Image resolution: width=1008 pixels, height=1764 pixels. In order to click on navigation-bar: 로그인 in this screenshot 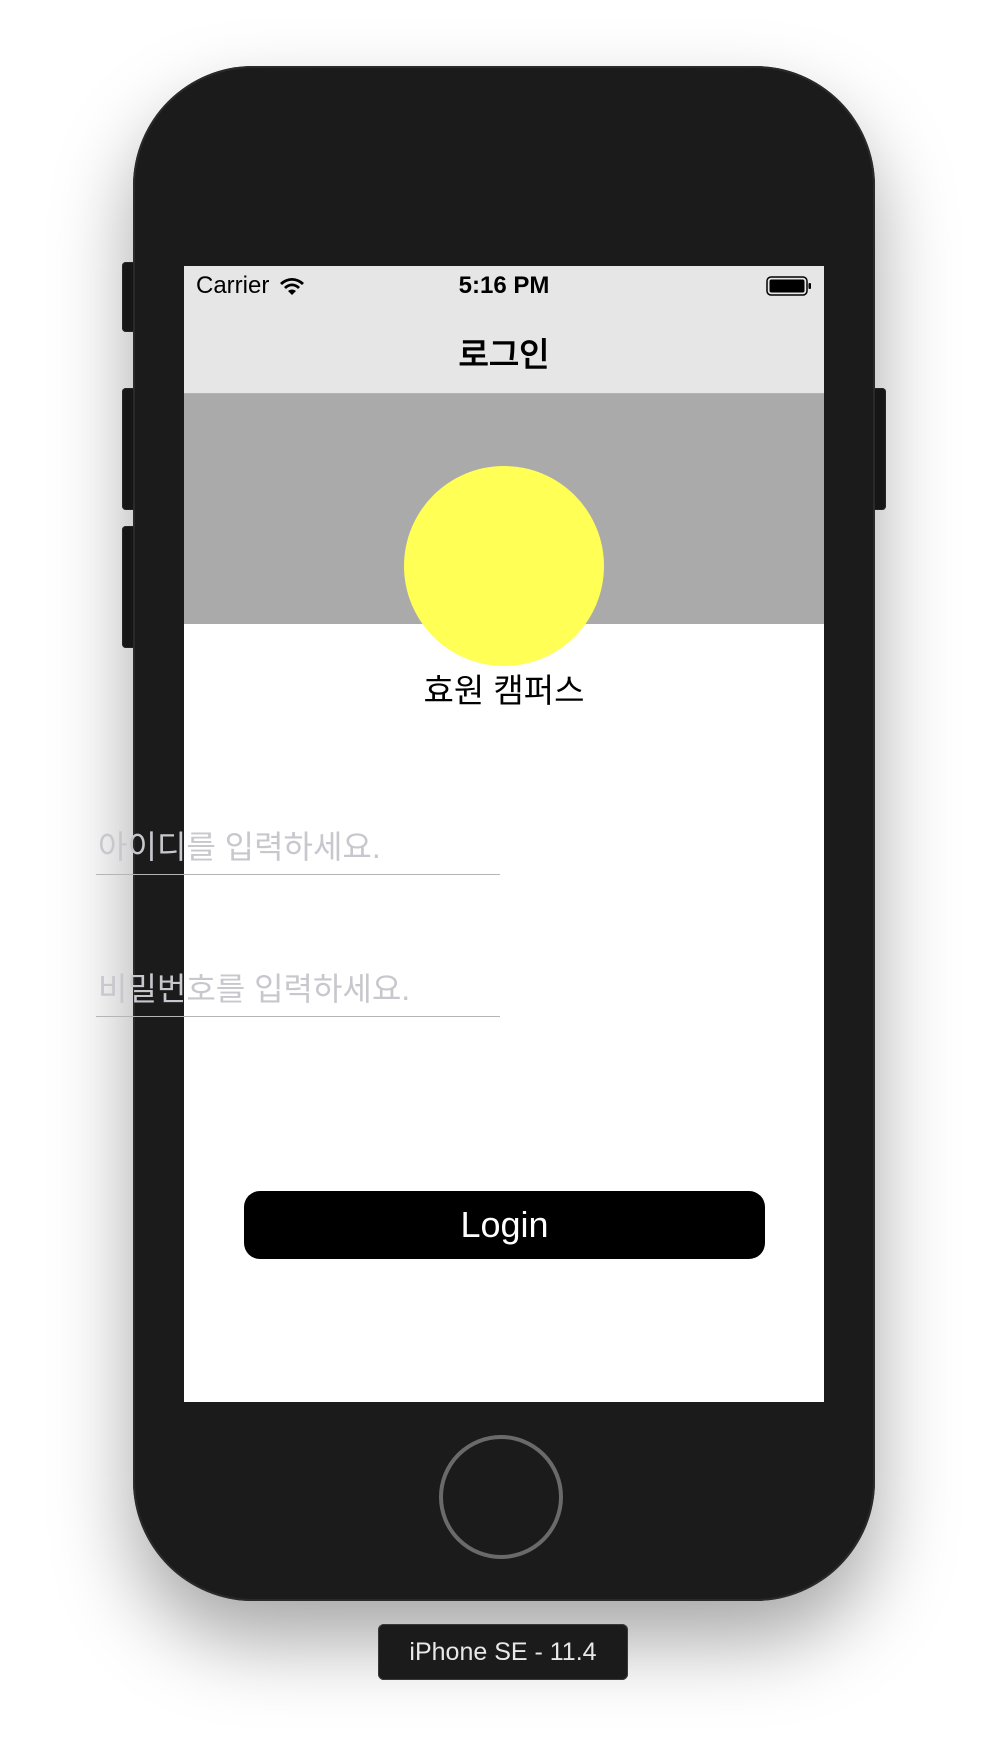, I will do `click(504, 350)`.